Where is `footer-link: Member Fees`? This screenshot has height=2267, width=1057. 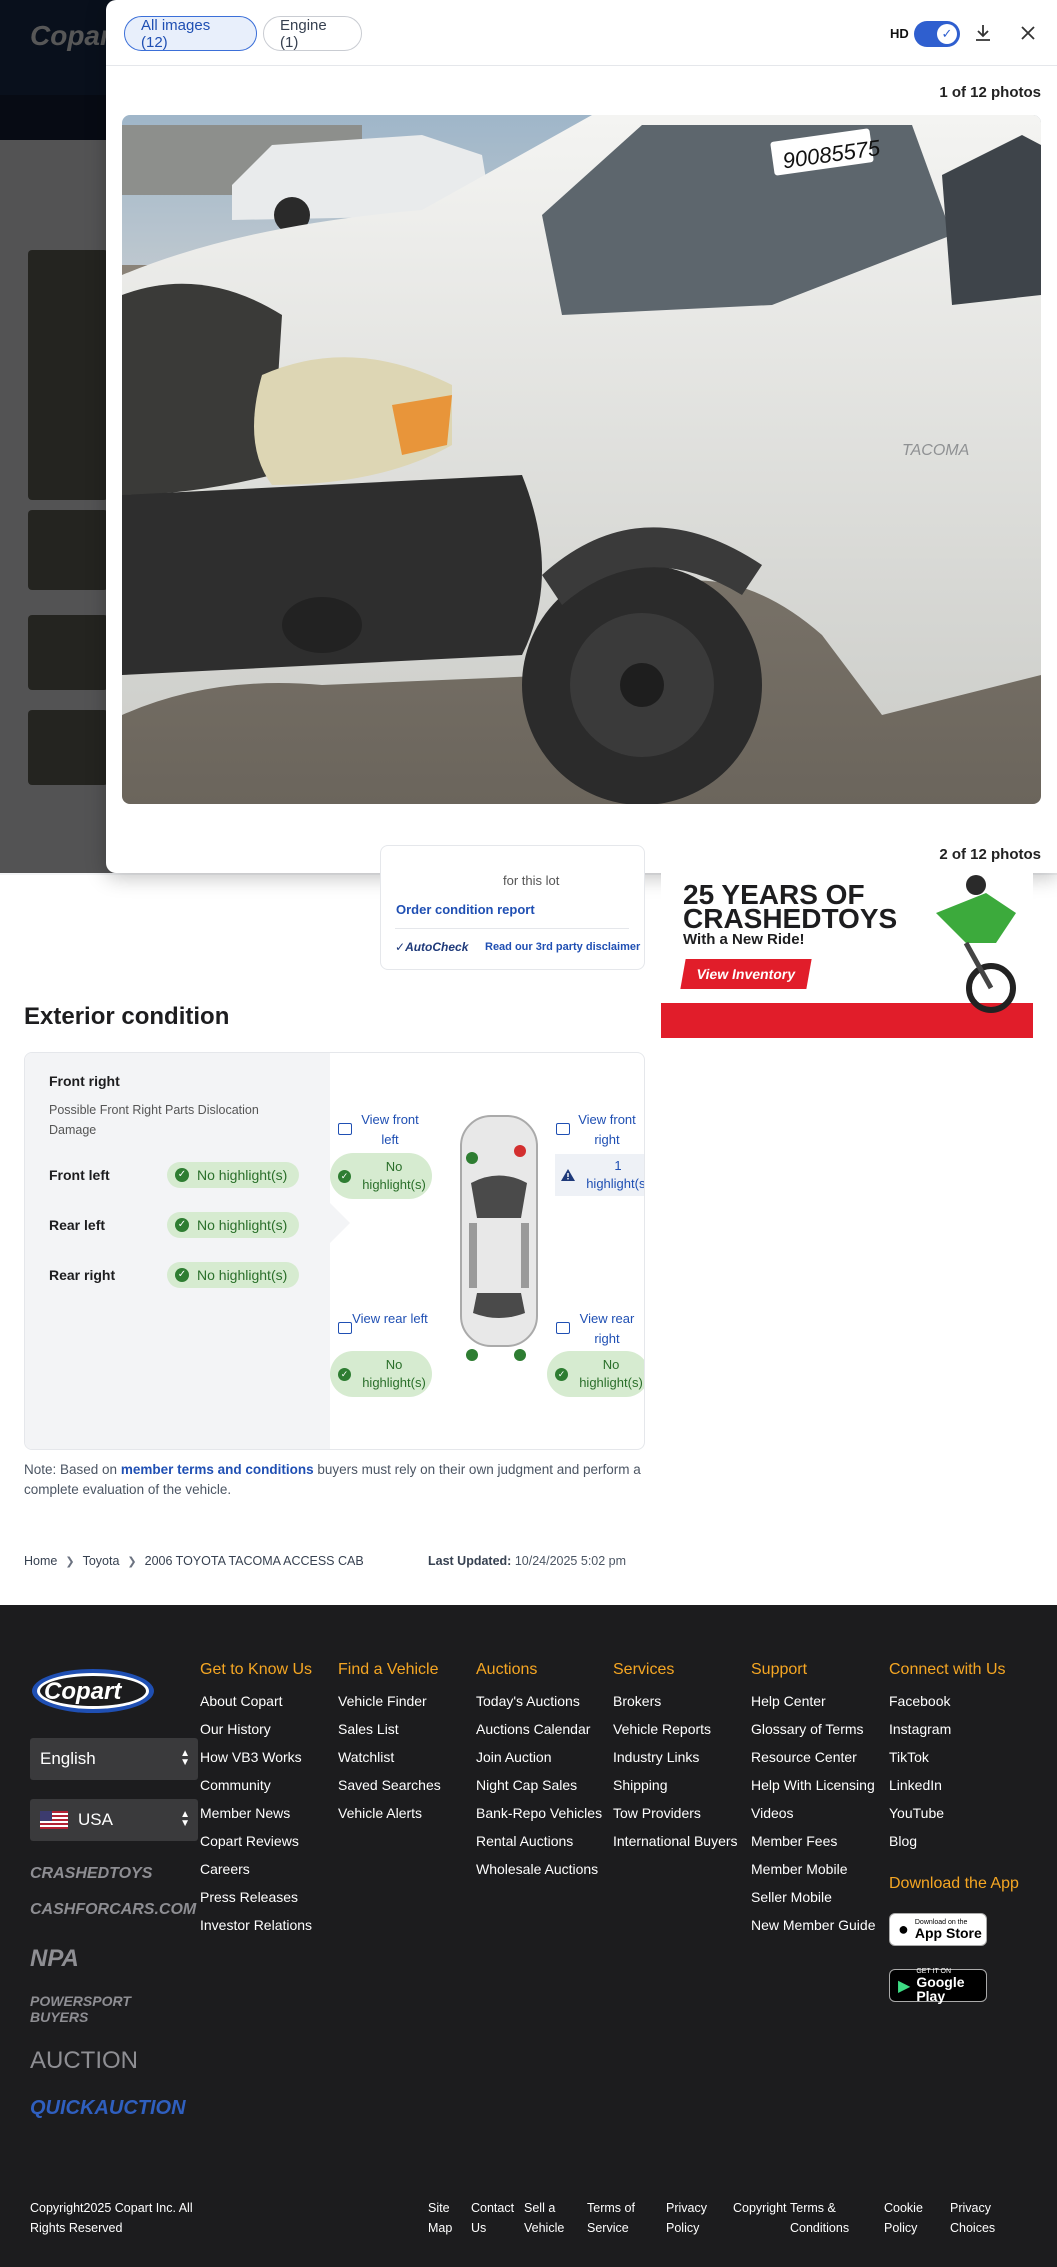 footer-link: Member Fees is located at coordinates (813, 1845).